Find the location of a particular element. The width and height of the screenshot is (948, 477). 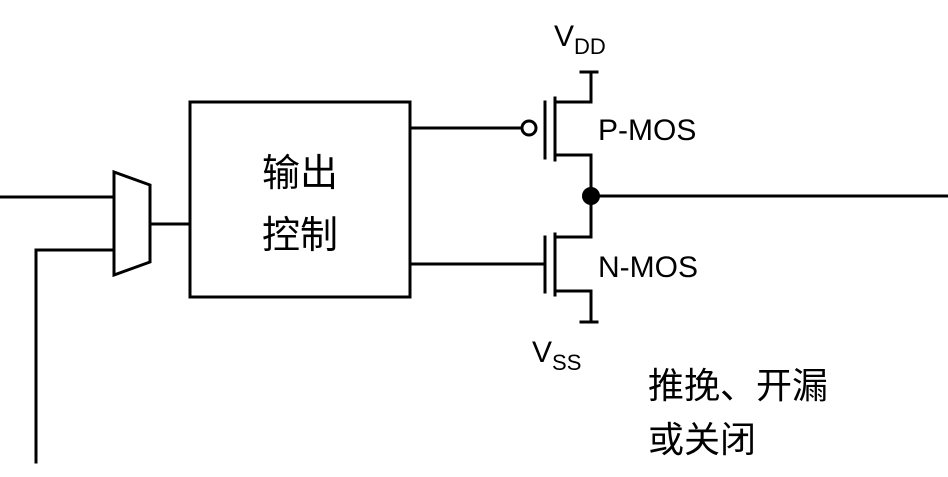

multiplexer-symbol is located at coordinates (132, 223).